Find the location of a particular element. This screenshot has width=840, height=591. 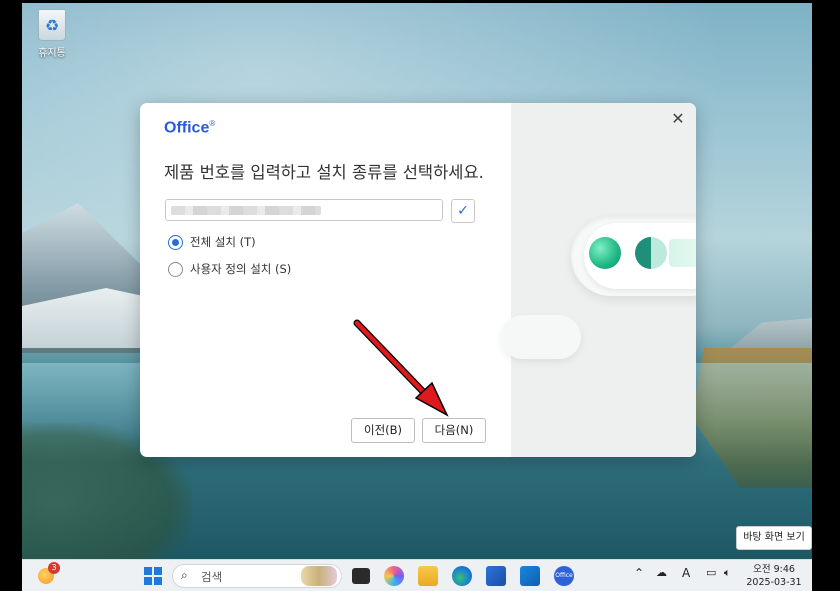

search-box: ⌕ 검색 is located at coordinates (257, 576).